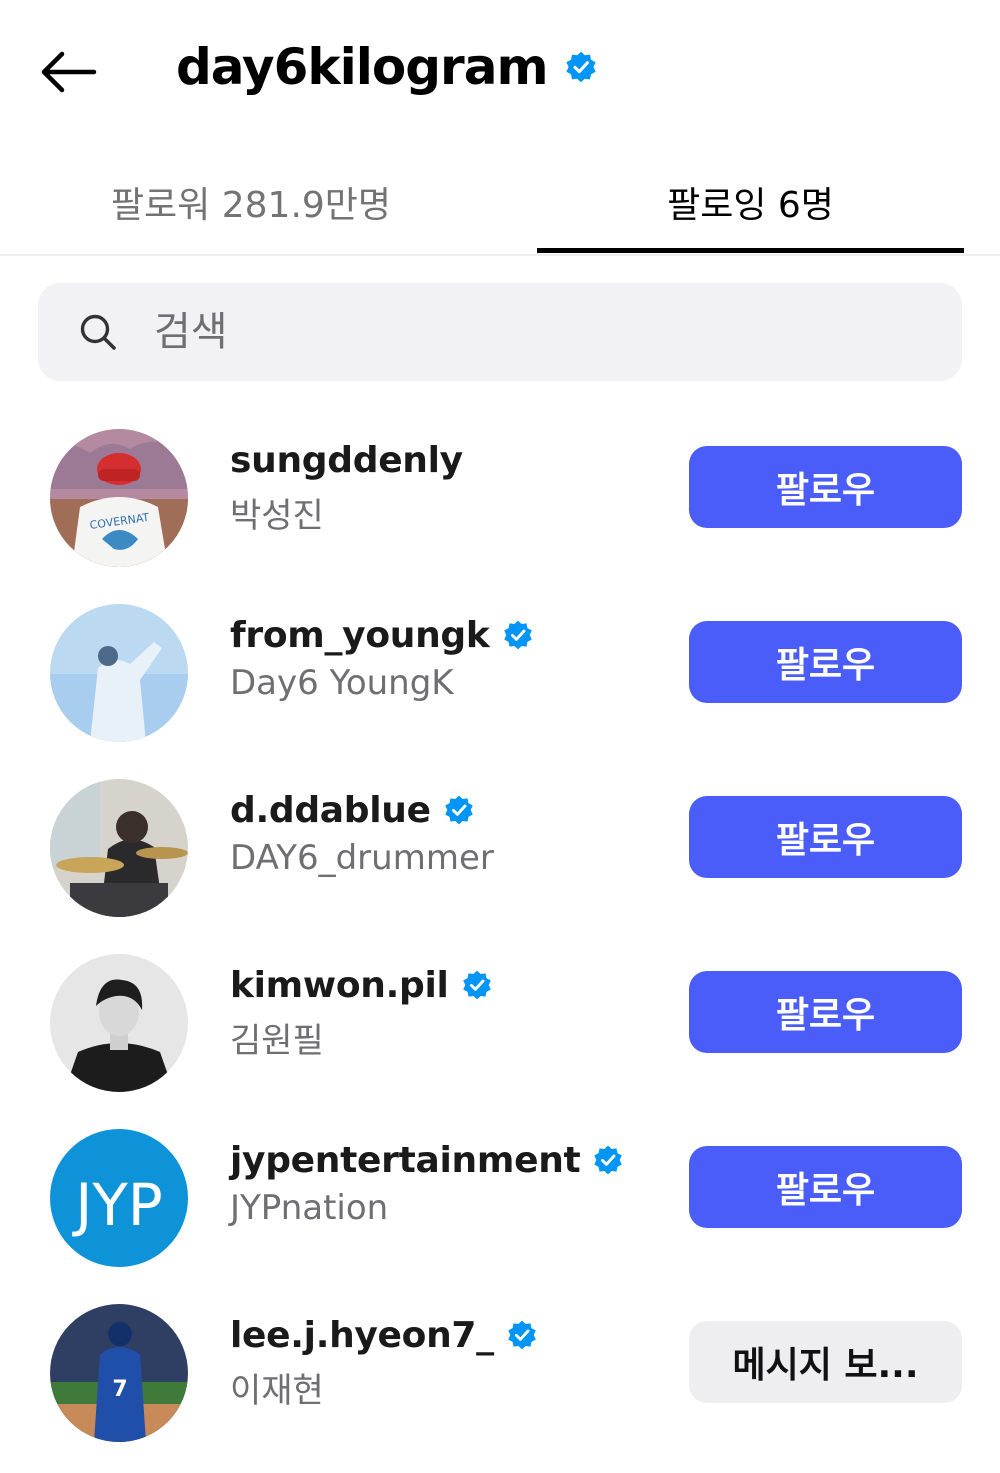 This screenshot has height=1473, width=1000. Describe the element at coordinates (339, 985) in the screenshot. I see `username: kimwon.pil` at that location.